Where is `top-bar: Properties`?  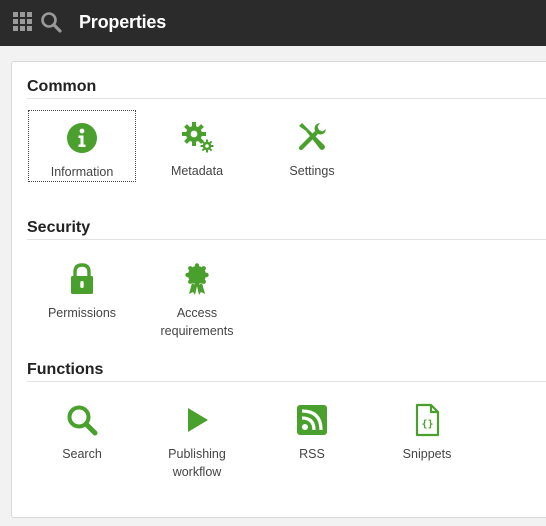
top-bar: Properties is located at coordinates (273, 23).